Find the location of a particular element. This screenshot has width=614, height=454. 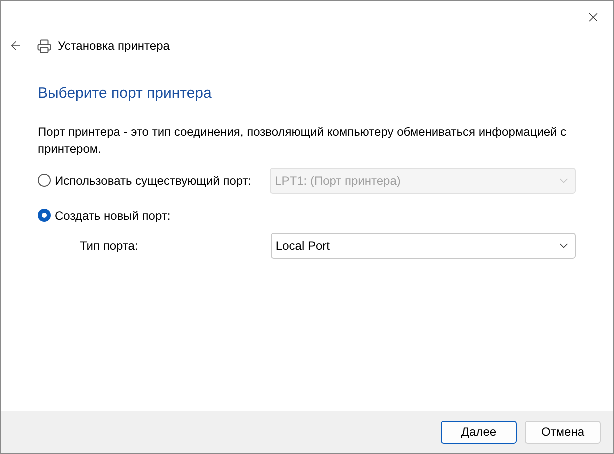

radio-option: Использовать существующий порт: is located at coordinates (154, 181).